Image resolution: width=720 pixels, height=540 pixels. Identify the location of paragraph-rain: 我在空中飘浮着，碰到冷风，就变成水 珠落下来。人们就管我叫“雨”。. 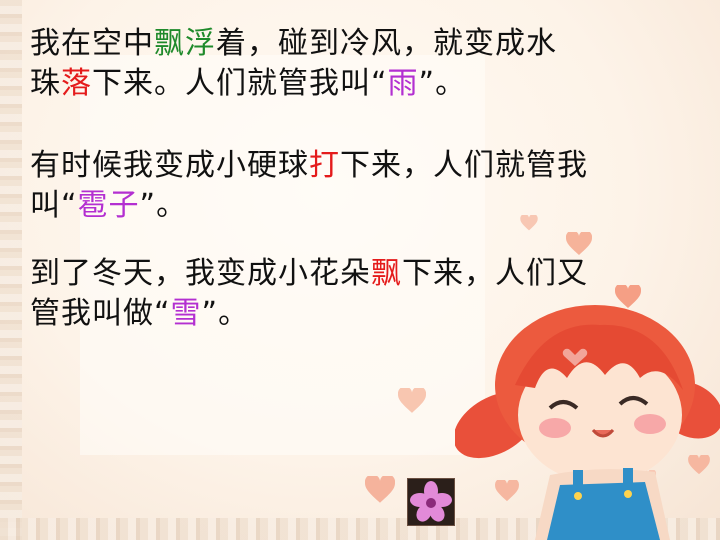
(293, 64).